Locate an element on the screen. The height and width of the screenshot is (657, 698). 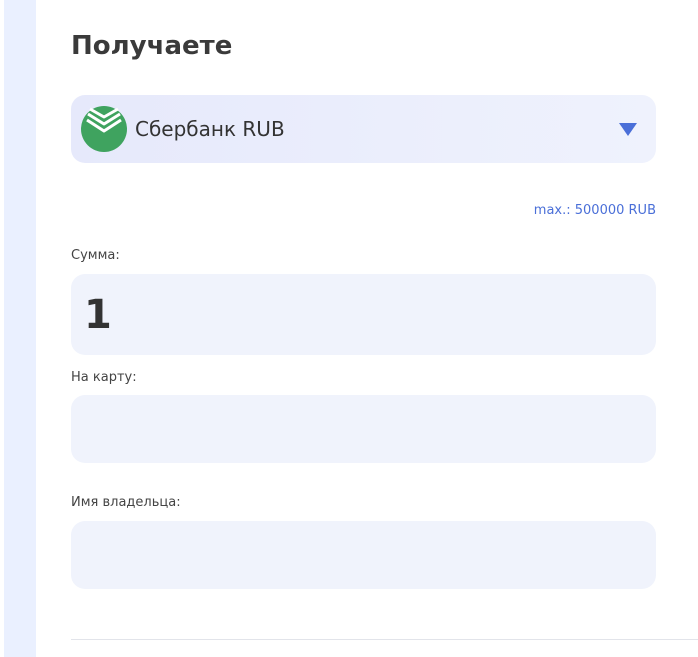
card-label: На карту: is located at coordinates (104, 377).